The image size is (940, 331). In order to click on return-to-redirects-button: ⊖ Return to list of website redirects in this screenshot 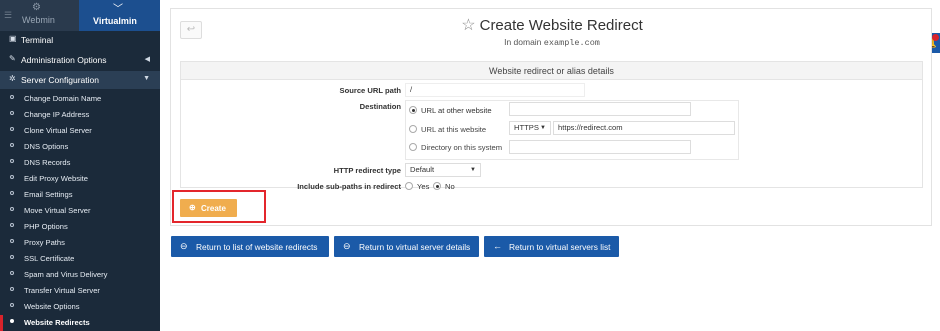, I will do `click(250, 246)`.